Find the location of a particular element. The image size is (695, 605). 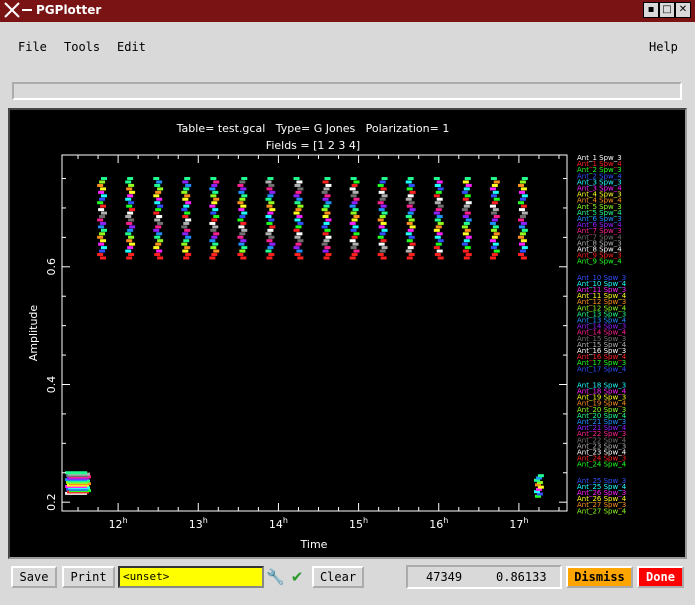

menu-dash-icon is located at coordinates (27, 10).